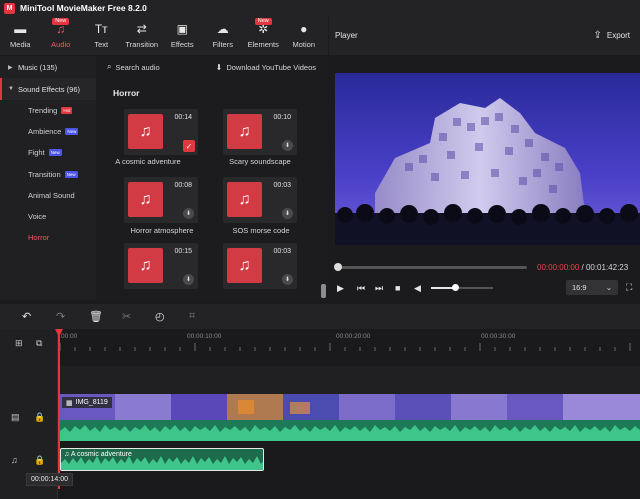  Describe the element at coordinates (338, 267) in the screenshot. I see `seek-handle` at that location.